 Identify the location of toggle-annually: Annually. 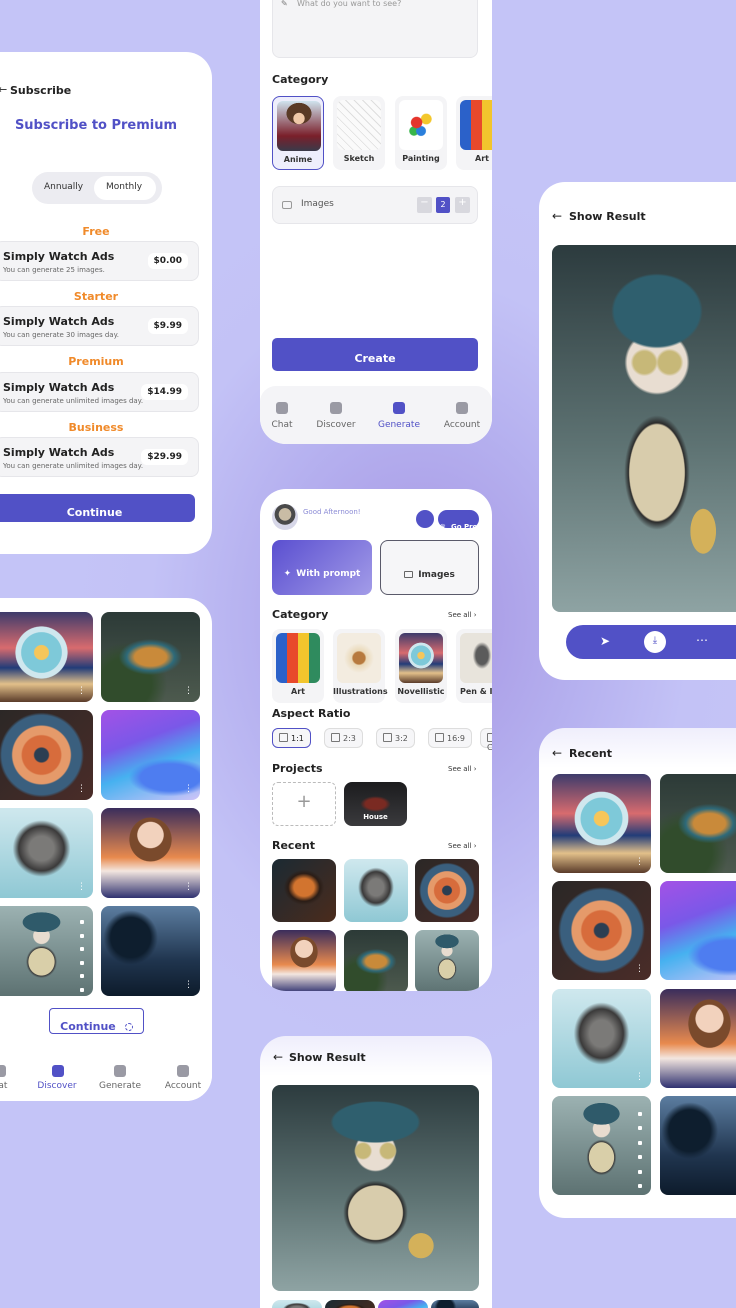
(63, 187).